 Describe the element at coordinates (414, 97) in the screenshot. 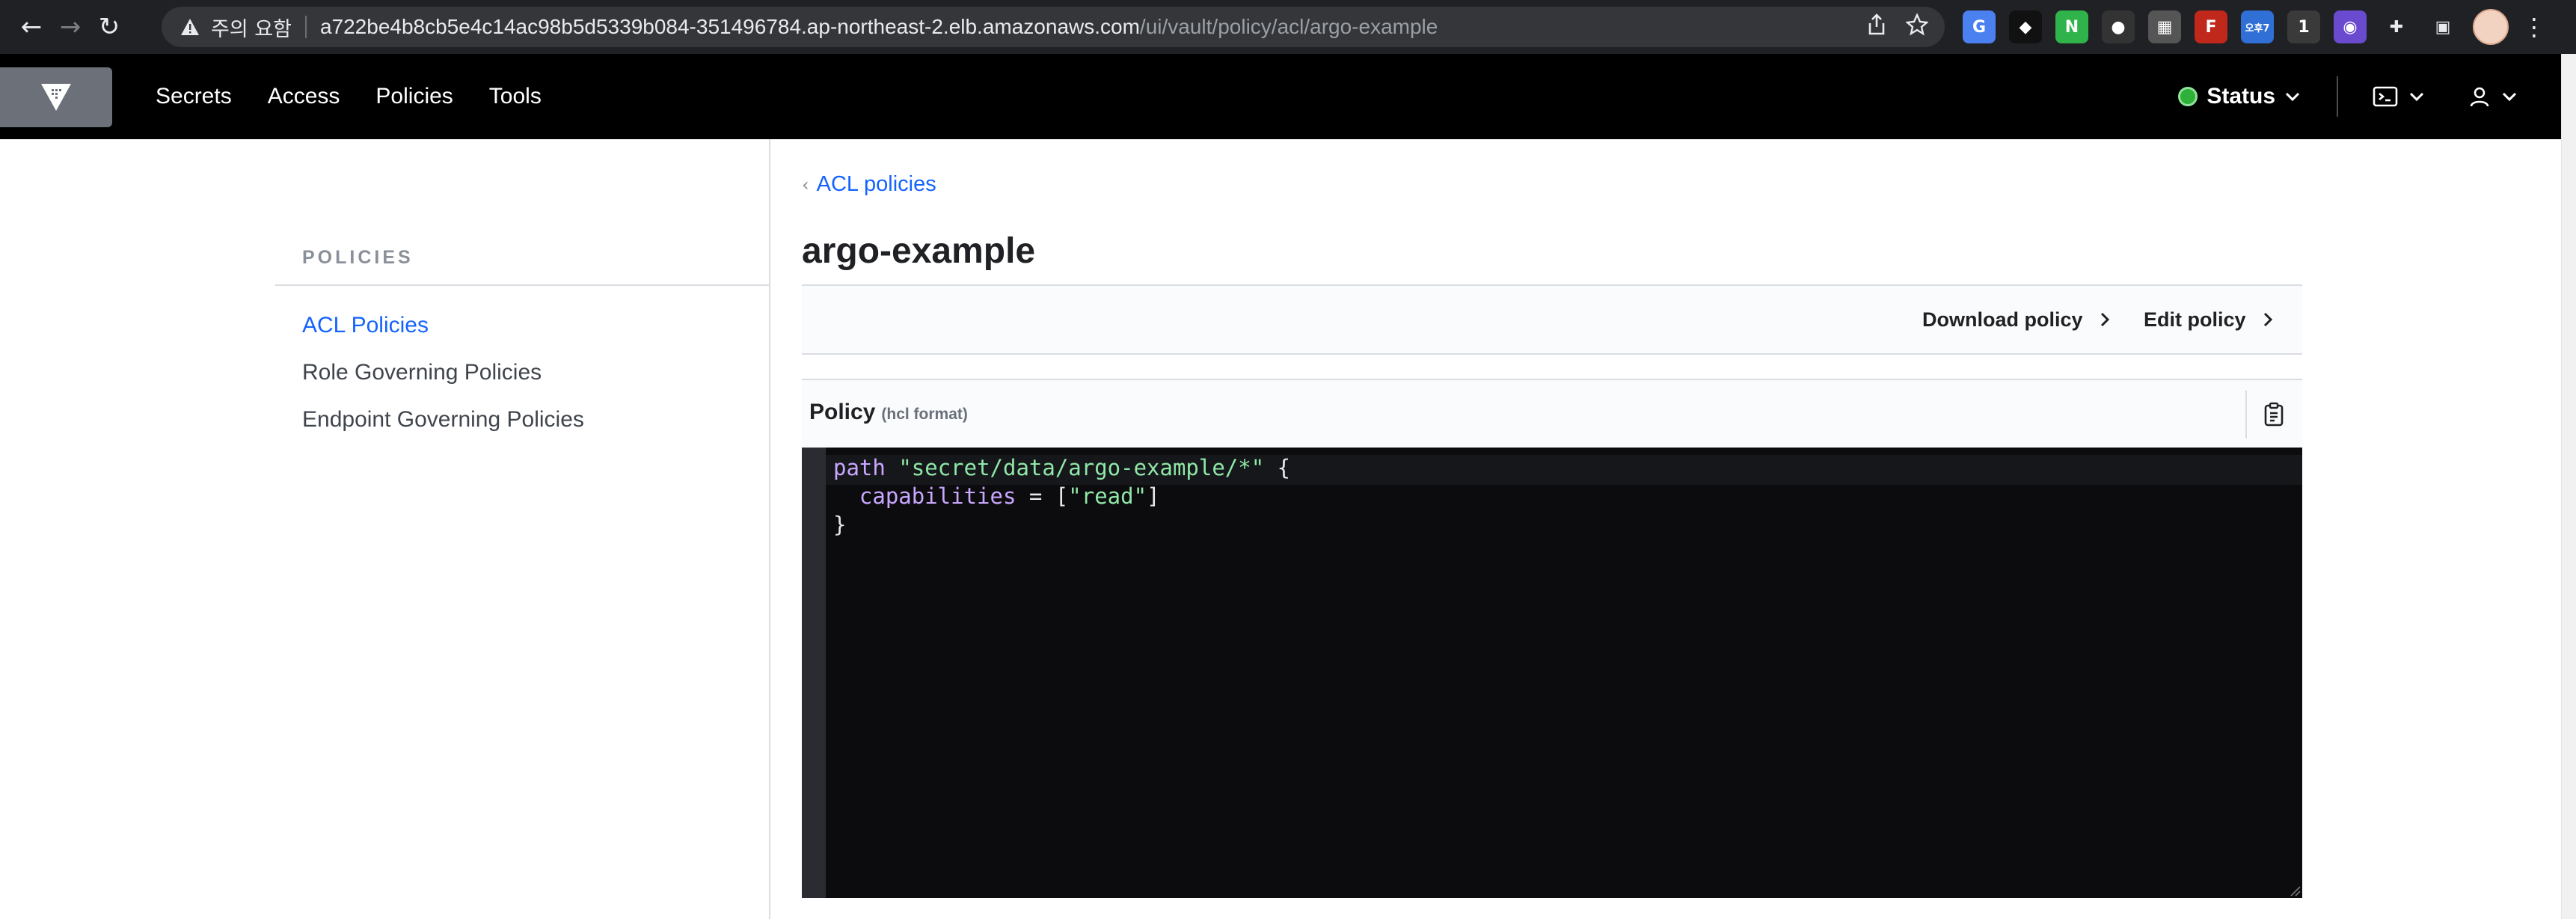

I see `nav-policies: Policies` at that location.